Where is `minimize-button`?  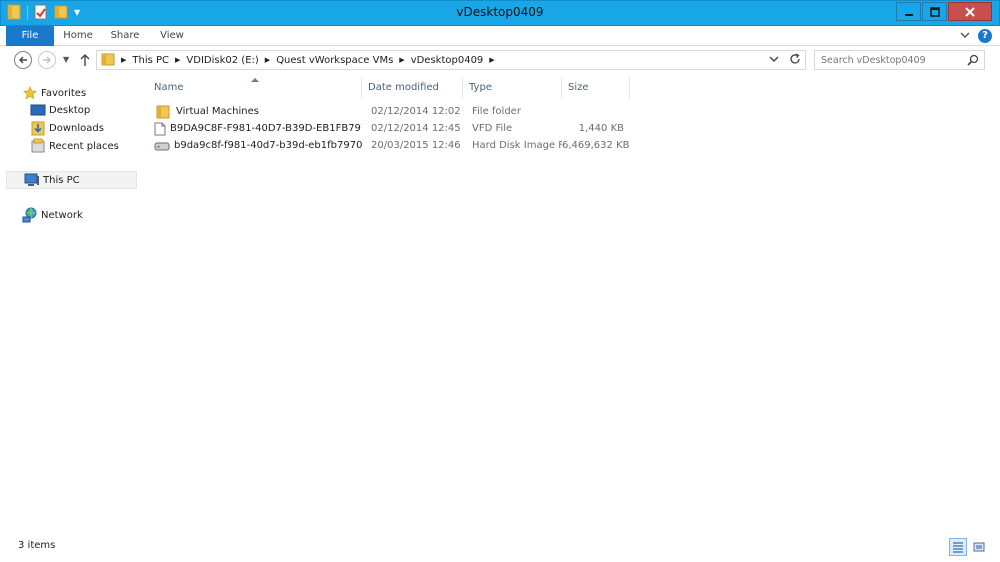
minimize-button is located at coordinates (908, 11).